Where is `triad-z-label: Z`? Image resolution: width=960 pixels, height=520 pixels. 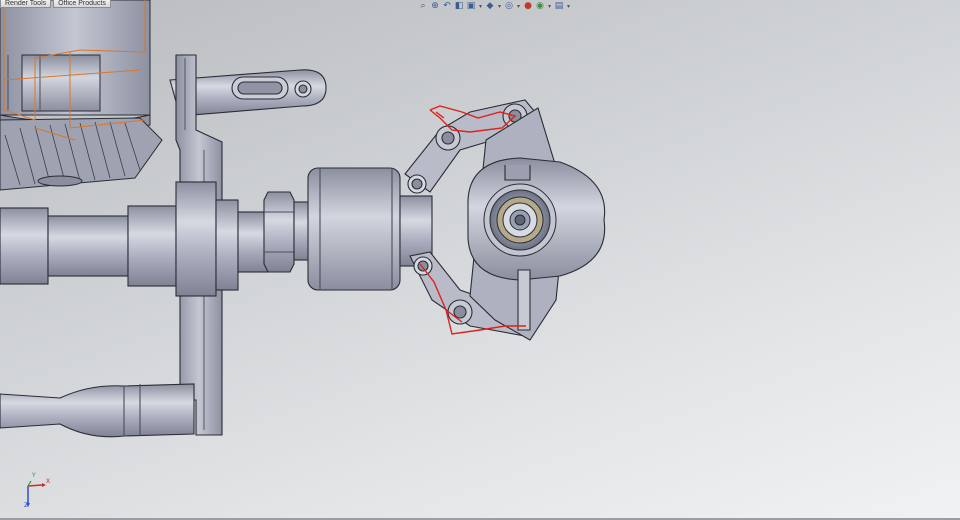 triad-z-label: Z is located at coordinates (26, 505).